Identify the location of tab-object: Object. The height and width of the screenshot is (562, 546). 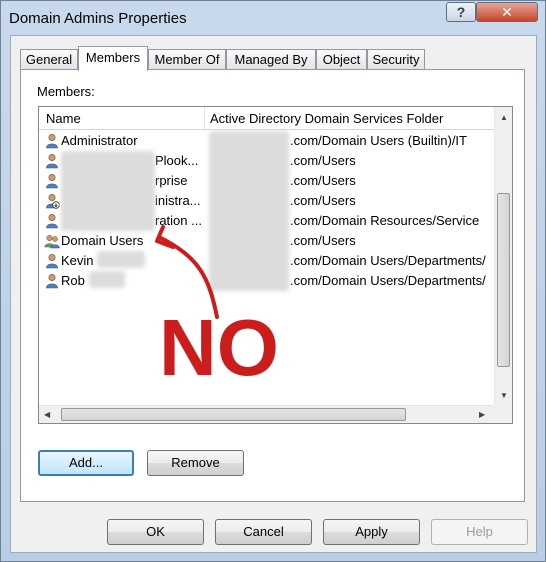
(341, 59).